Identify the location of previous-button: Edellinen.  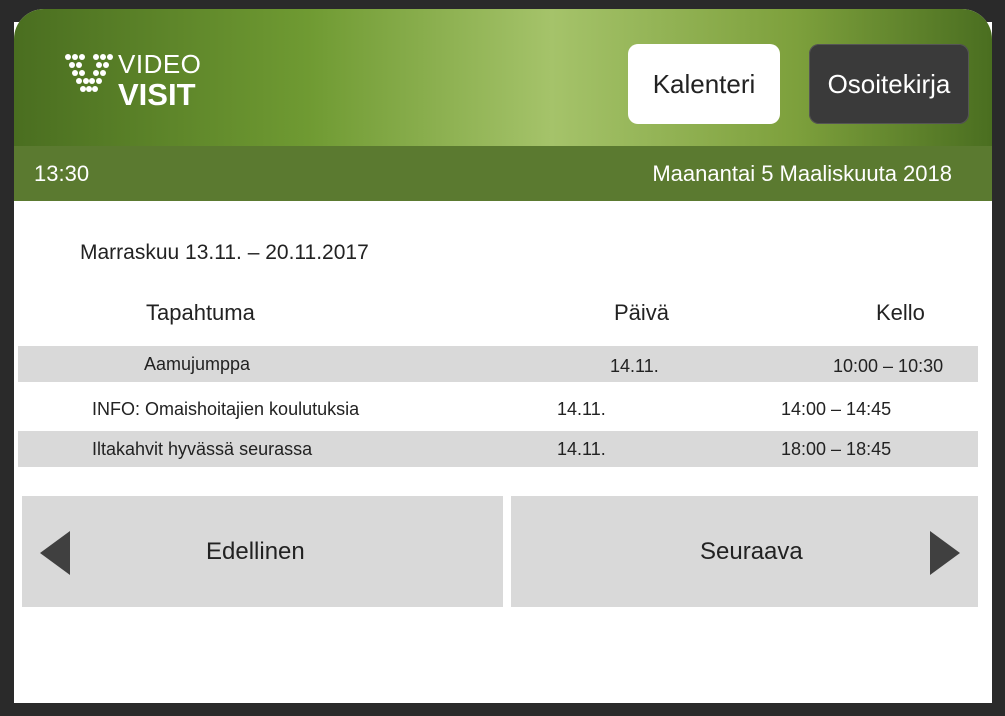
(262, 551).